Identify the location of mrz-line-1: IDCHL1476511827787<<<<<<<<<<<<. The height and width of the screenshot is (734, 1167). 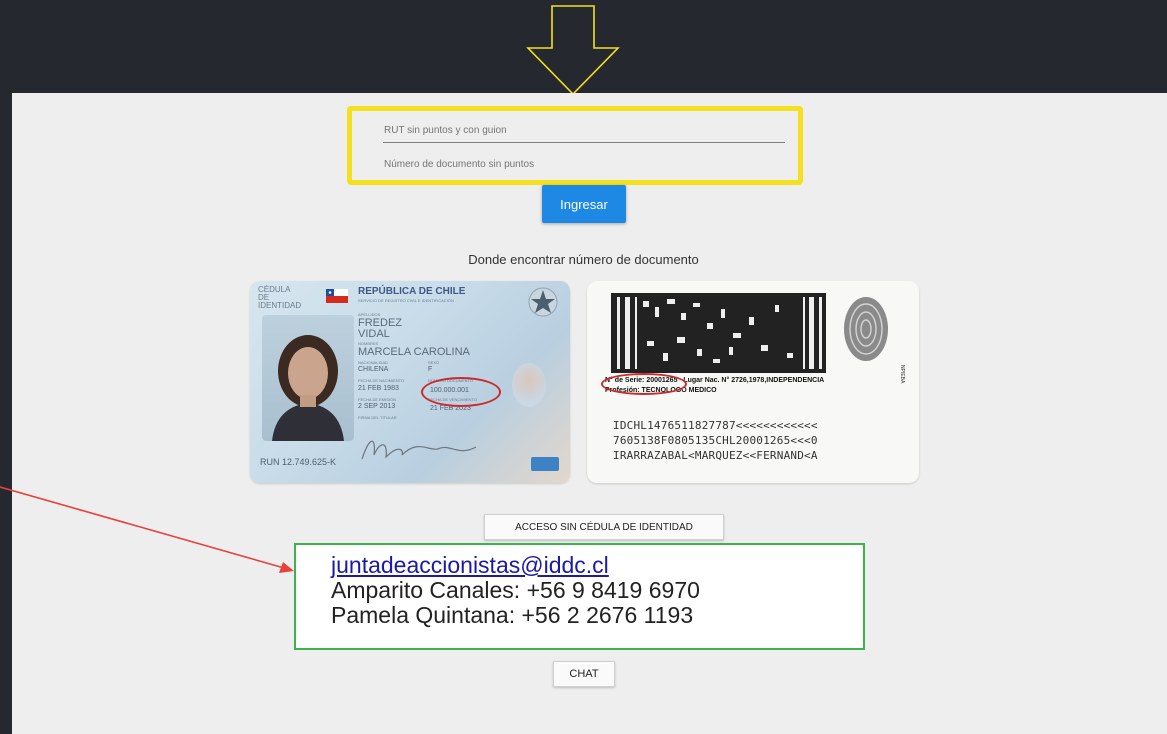
(715, 425).